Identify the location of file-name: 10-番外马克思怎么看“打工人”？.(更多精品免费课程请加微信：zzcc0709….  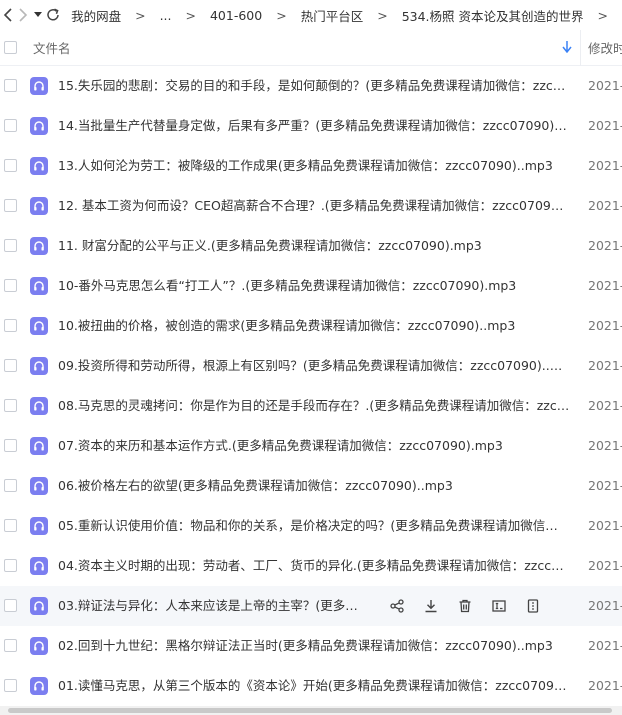
(314, 286).